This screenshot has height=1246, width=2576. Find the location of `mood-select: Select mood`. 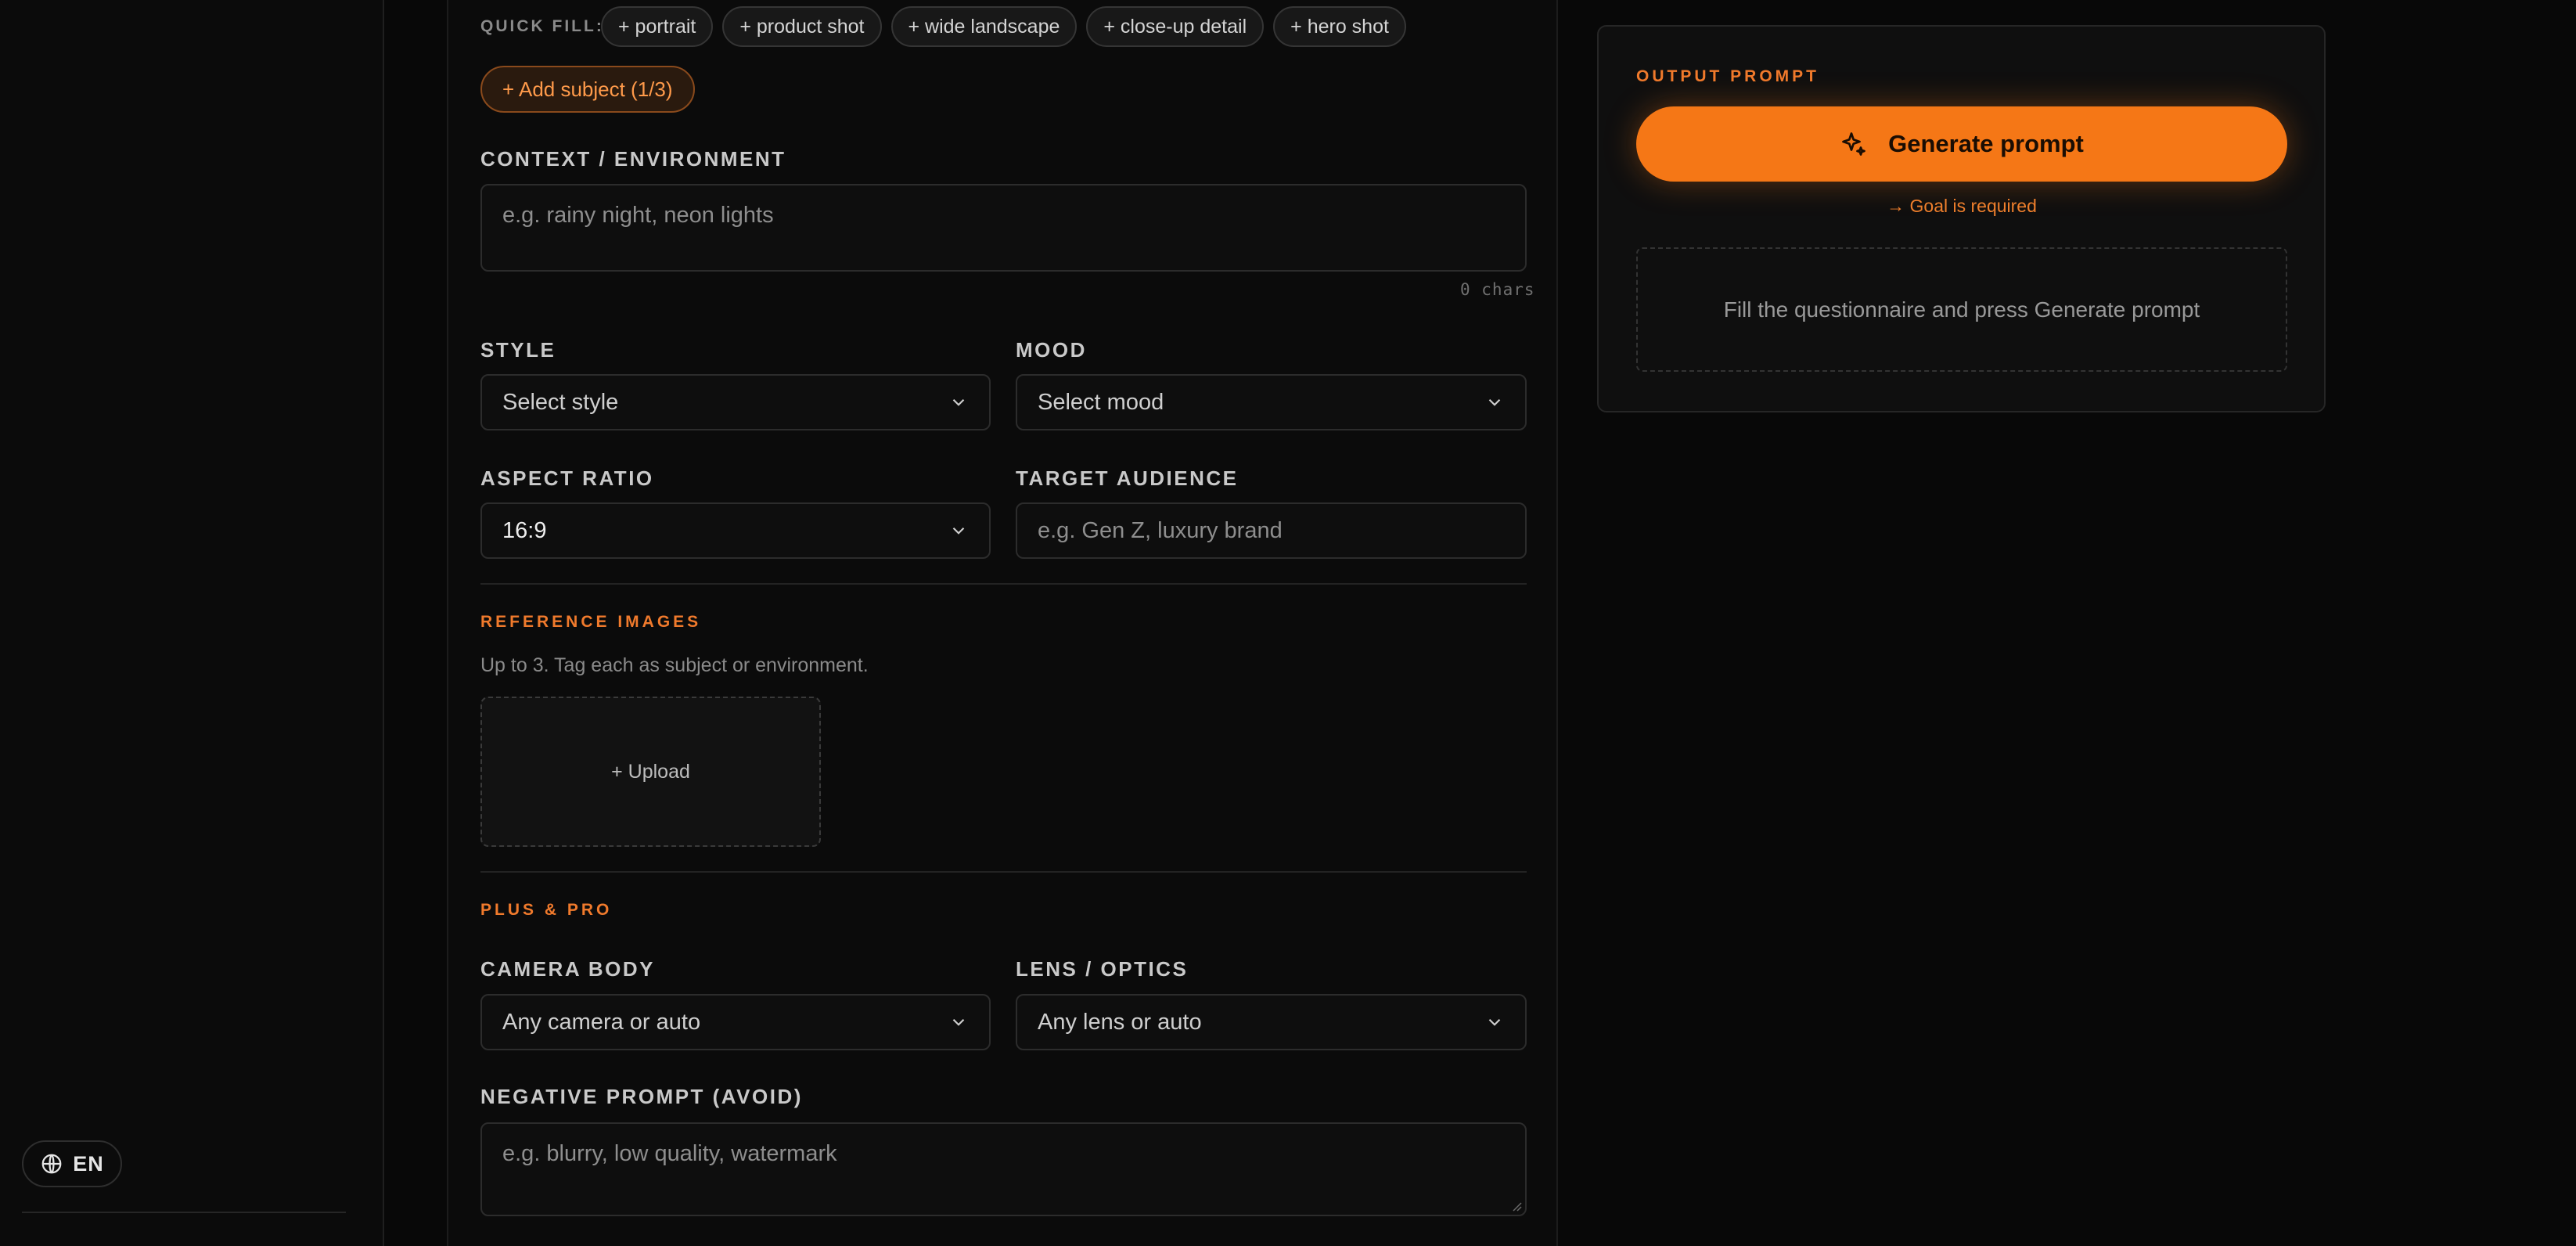

mood-select: Select mood is located at coordinates (1271, 402).